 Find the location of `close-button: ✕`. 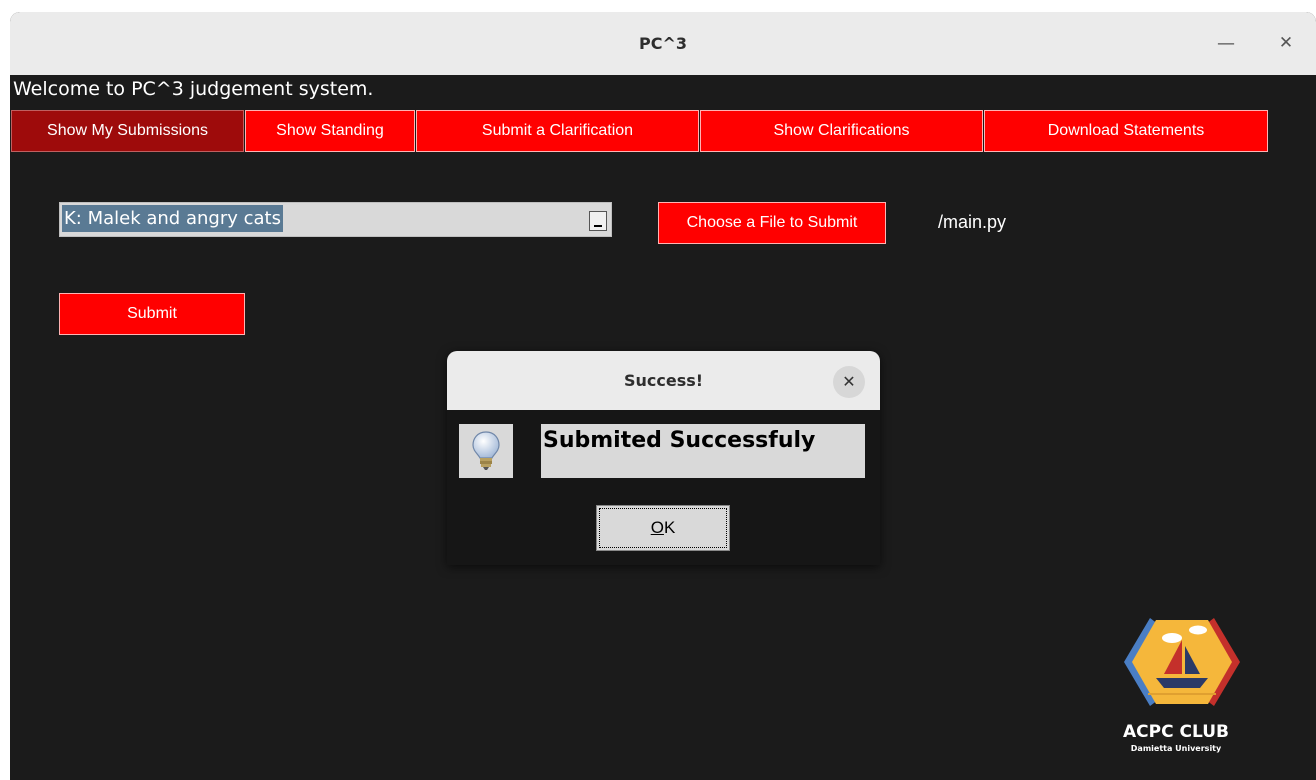

close-button: ✕ is located at coordinates (1286, 43).